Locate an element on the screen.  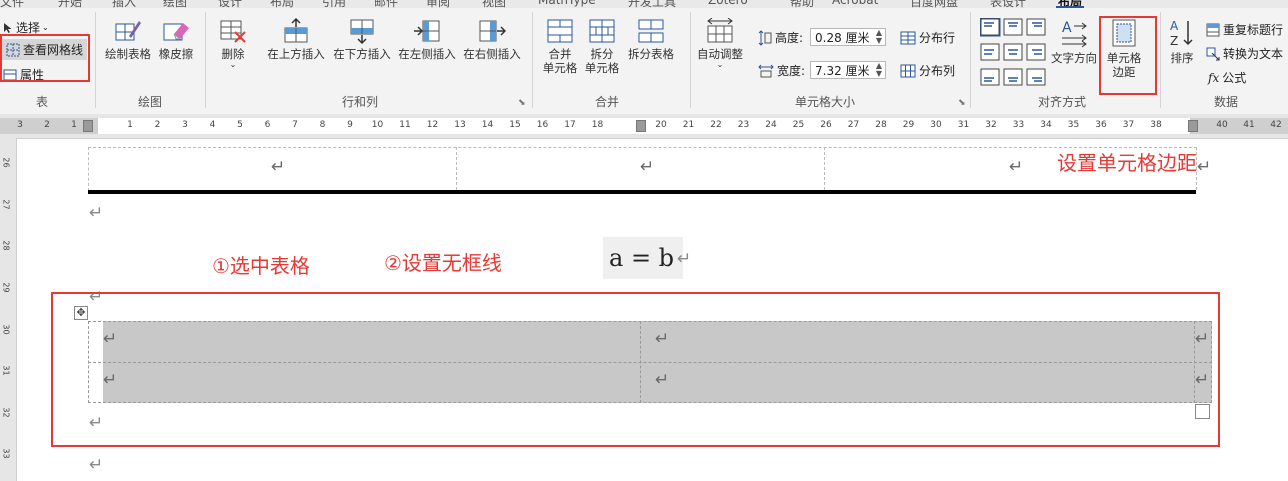
split-table-label: 拆分表格 is located at coordinates (651, 54).